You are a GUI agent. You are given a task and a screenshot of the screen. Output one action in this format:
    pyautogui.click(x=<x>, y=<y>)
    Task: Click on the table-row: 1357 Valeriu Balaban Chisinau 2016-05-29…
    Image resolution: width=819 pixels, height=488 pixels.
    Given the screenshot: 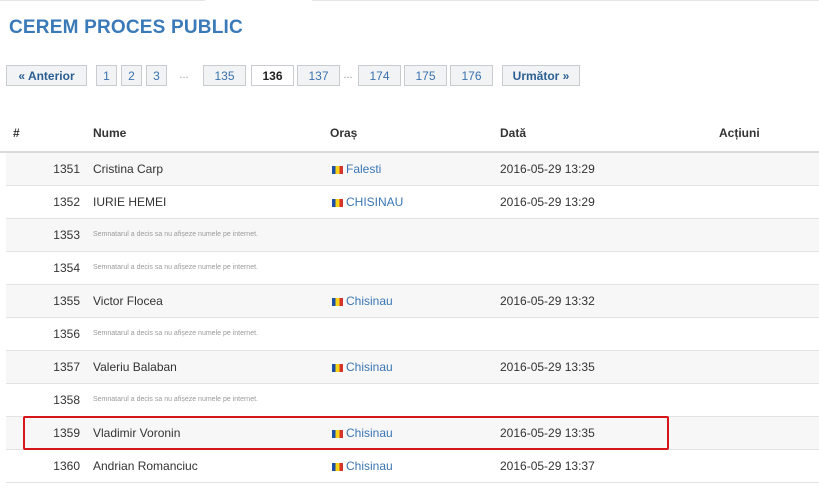 What is the action you would take?
    pyautogui.click(x=412, y=367)
    